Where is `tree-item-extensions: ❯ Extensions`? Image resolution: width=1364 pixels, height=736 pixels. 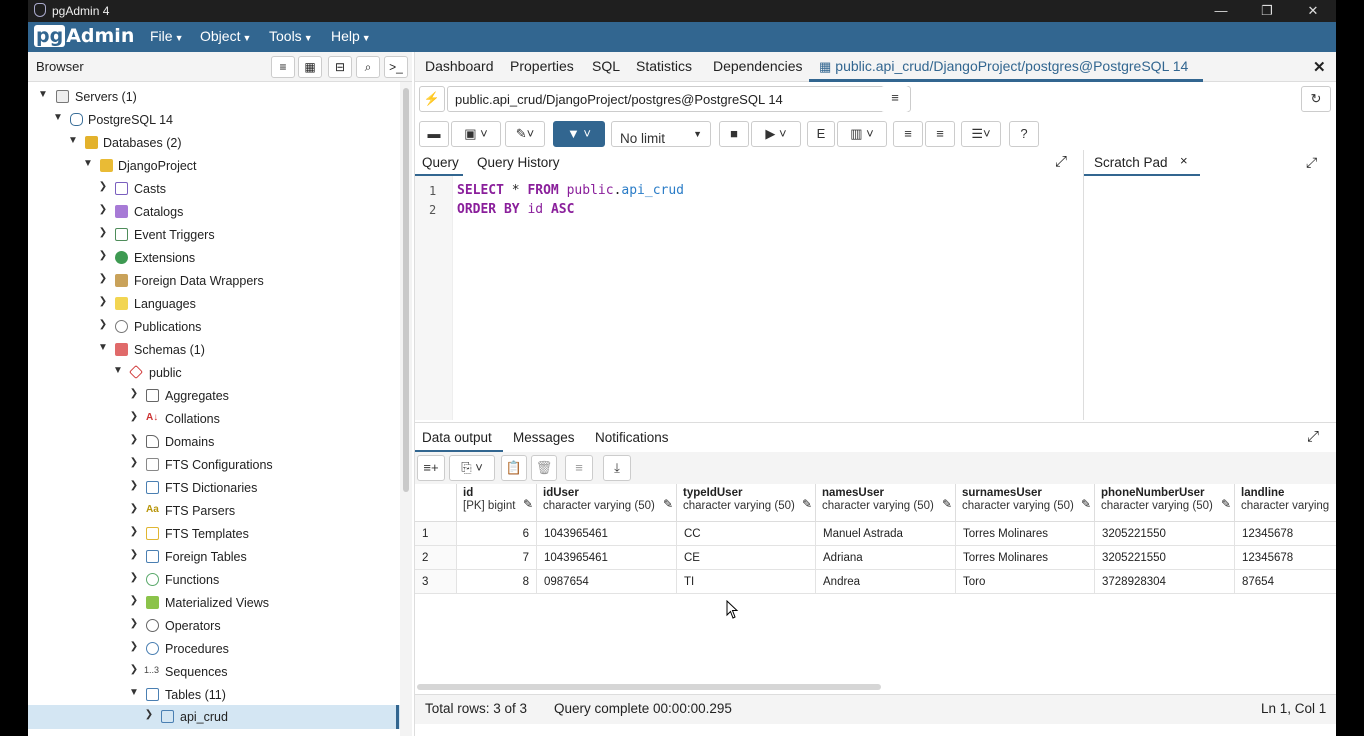
tree-item-extensions: ❯ Extensions is located at coordinates (214, 257).